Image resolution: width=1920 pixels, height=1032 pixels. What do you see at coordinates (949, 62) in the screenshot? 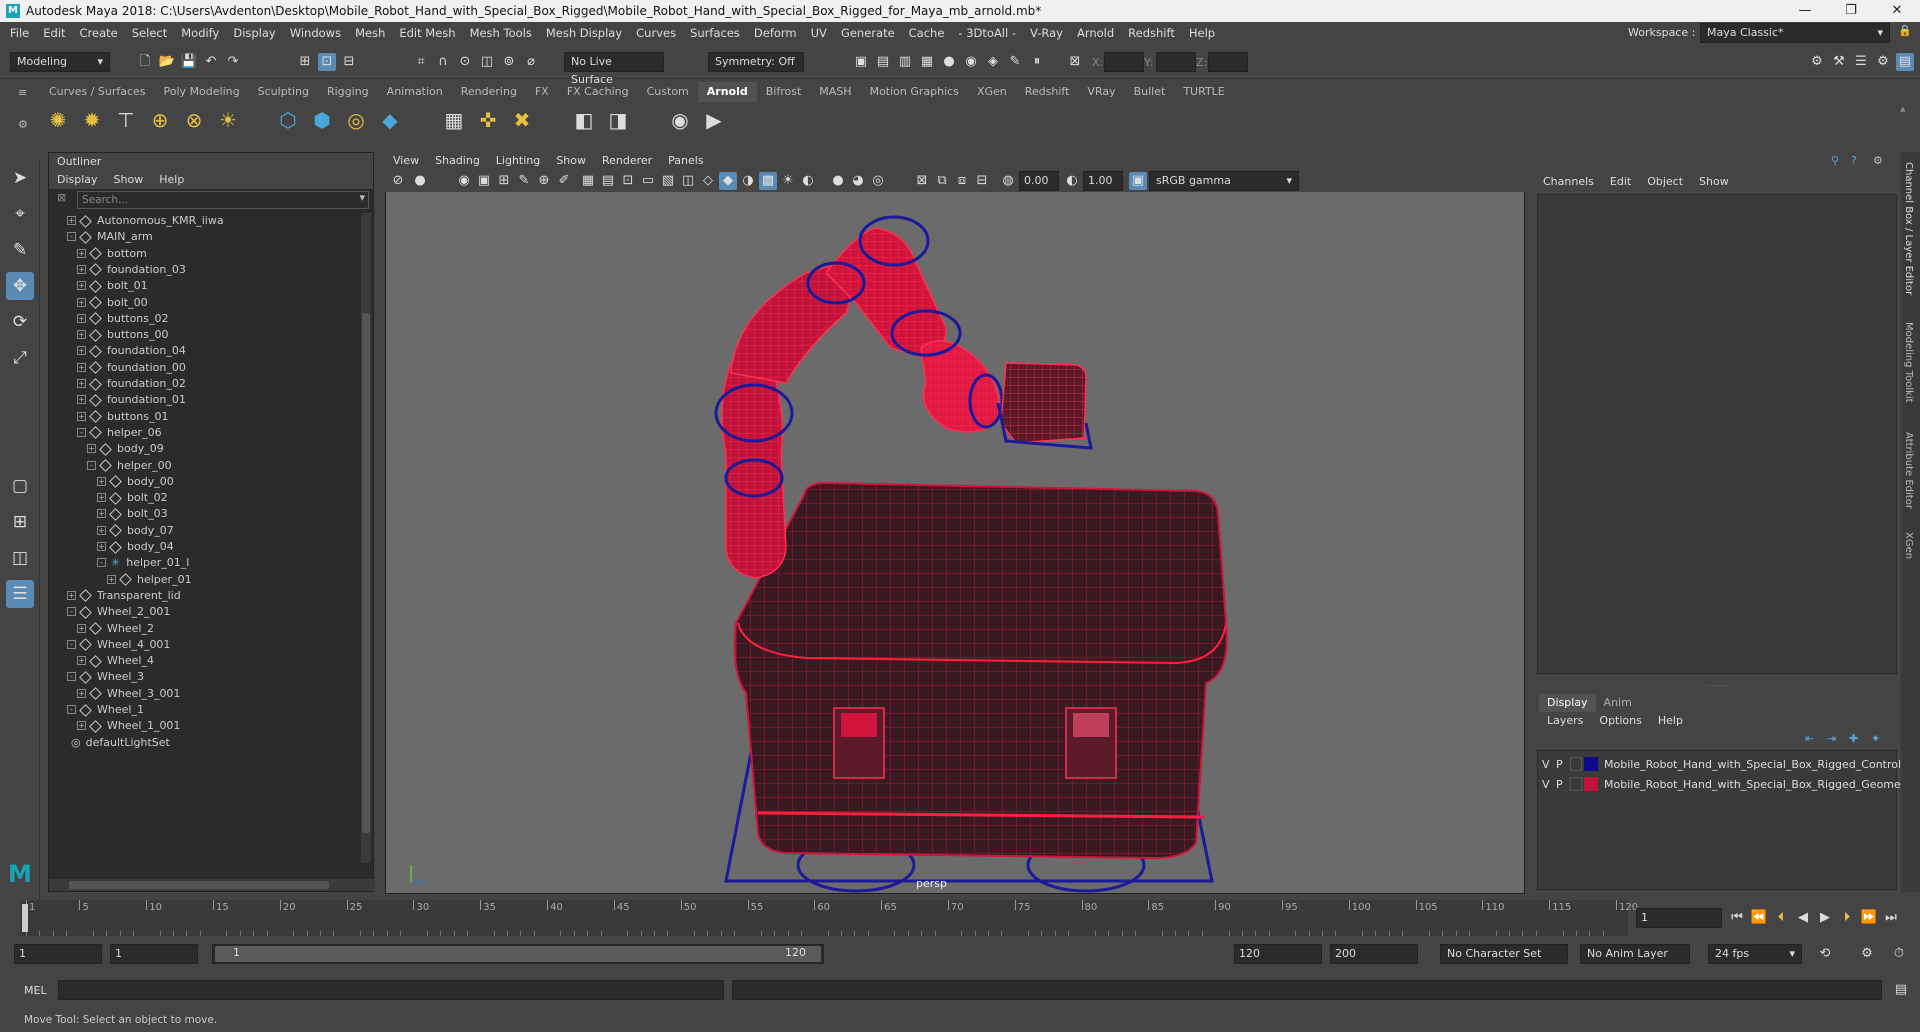
I see `hypershade-icon: ●` at bounding box center [949, 62].